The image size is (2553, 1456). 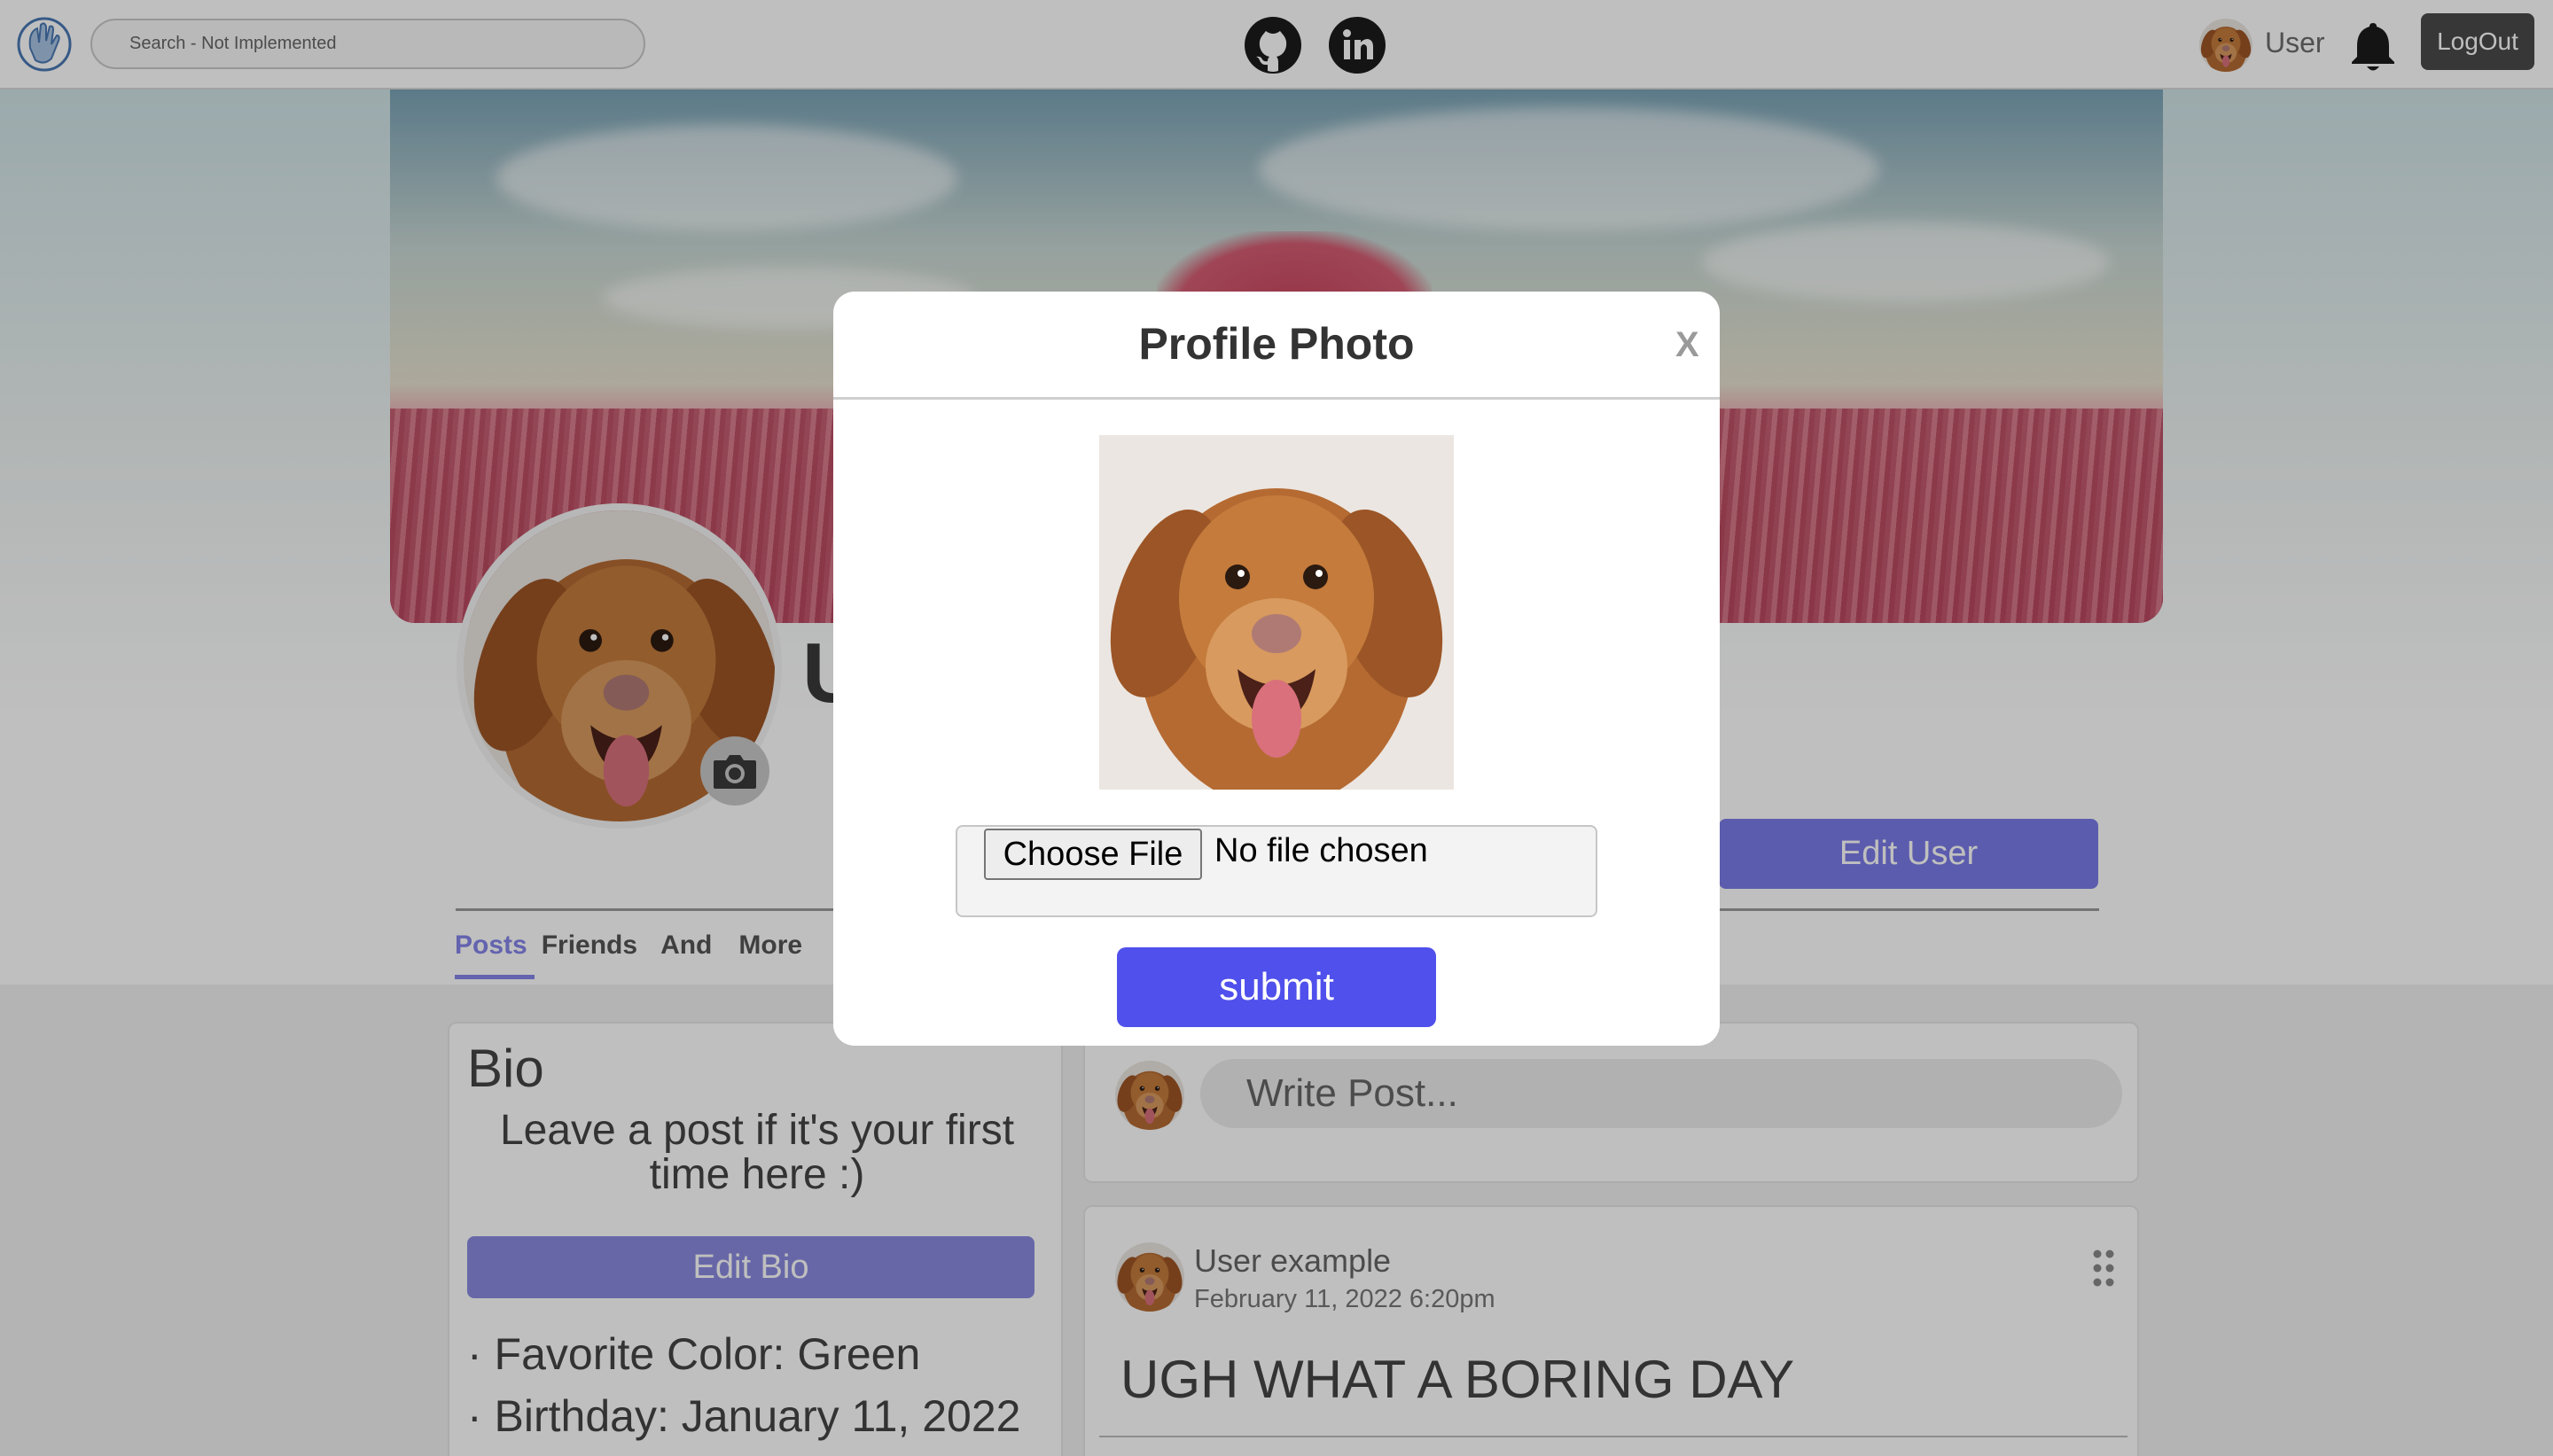 What do you see at coordinates (1276, 871) in the screenshot?
I see `file-input: Choose File No file chosen` at bounding box center [1276, 871].